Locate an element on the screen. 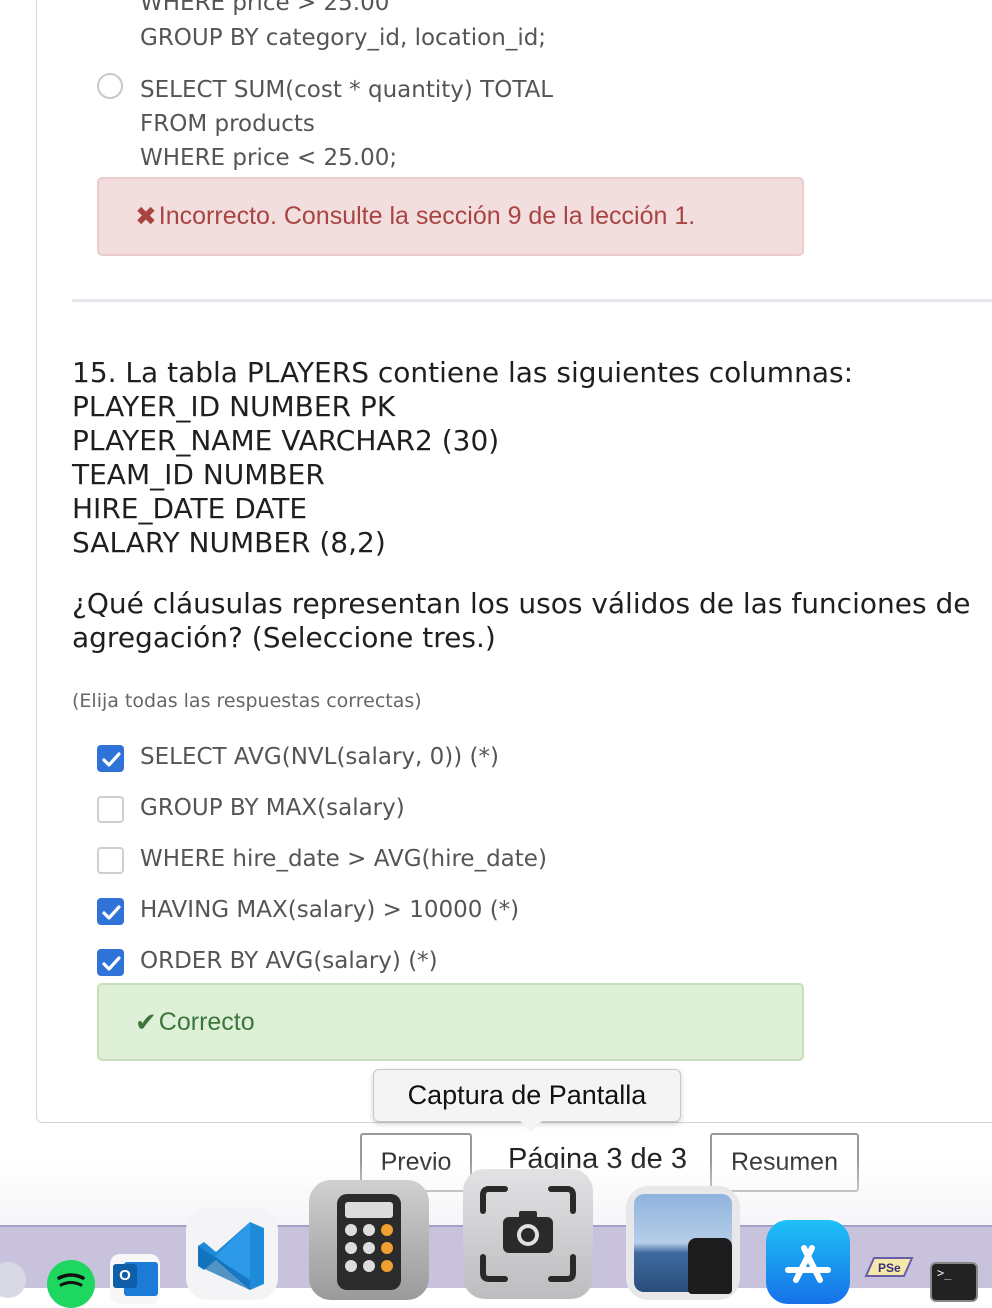 This screenshot has width=992, height=1308. x-mark-icon: ✖ is located at coordinates (146, 216).